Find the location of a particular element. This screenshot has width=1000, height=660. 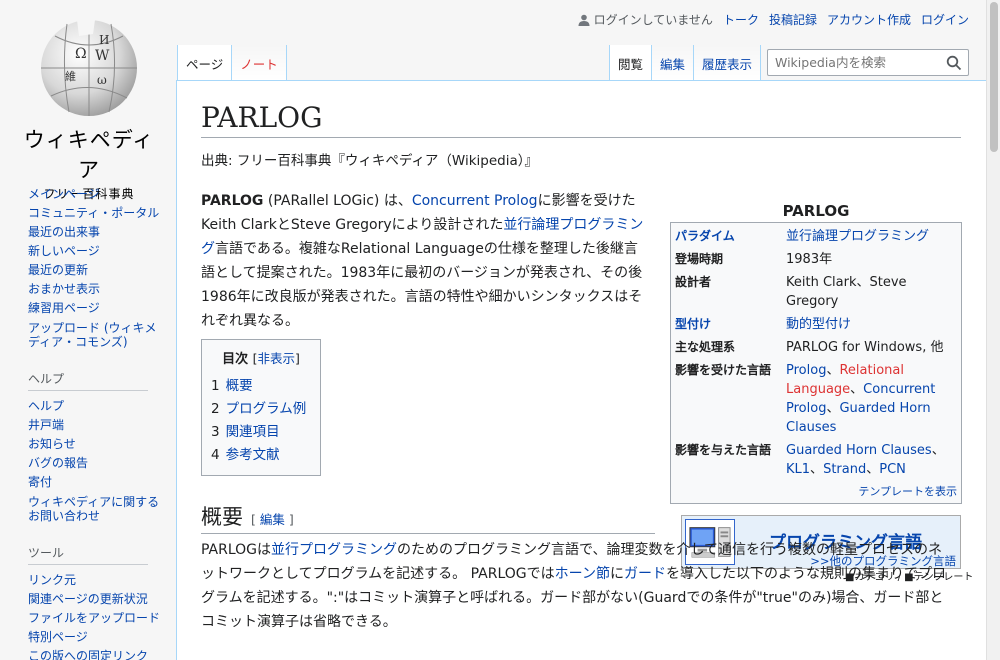

search-input is located at coordinates (853, 62).